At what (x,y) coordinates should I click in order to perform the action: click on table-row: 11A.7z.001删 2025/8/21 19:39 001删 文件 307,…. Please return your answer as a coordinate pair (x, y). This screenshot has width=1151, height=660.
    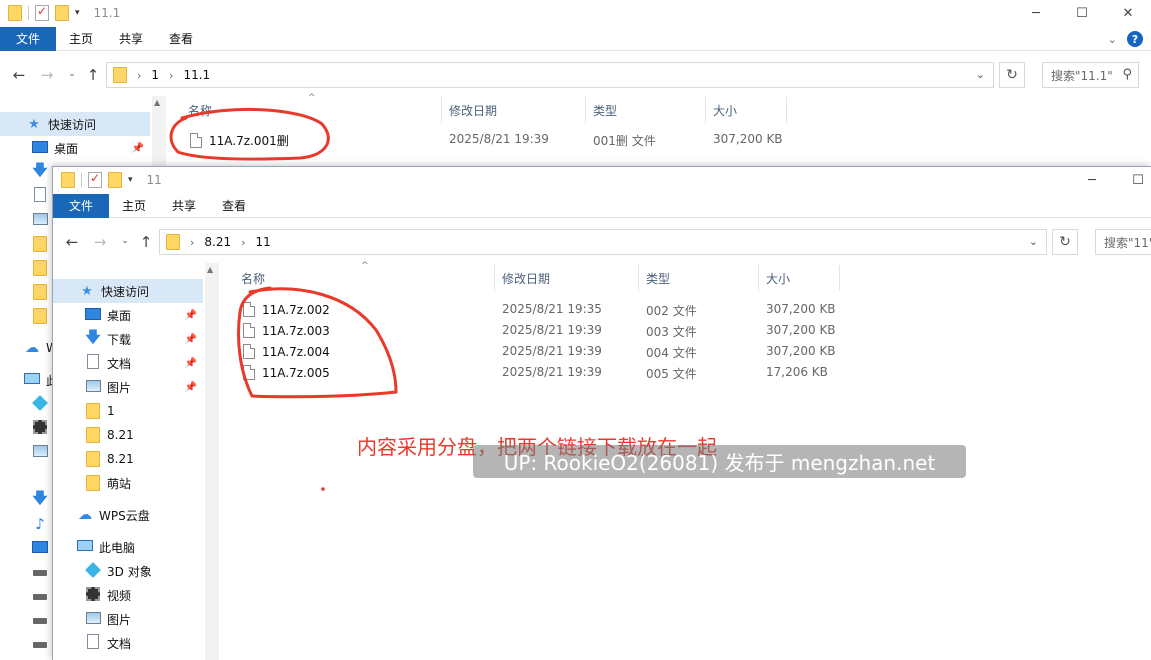
    Looking at the image, I should click on (450, 139).